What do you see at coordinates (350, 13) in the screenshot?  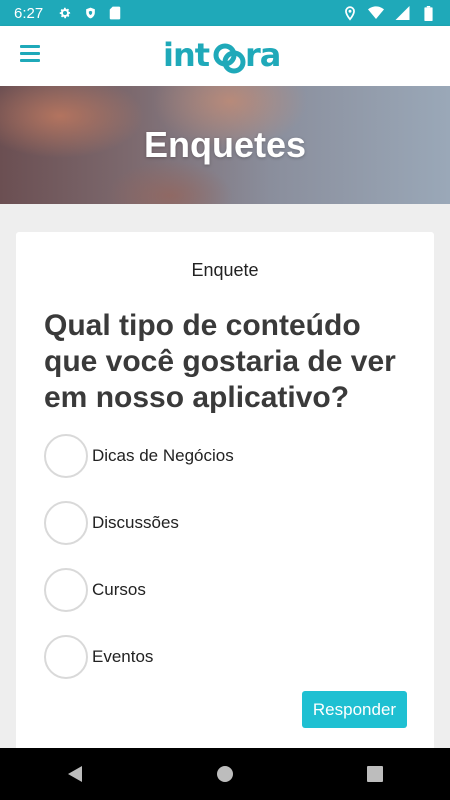 I see `location-icon` at bounding box center [350, 13].